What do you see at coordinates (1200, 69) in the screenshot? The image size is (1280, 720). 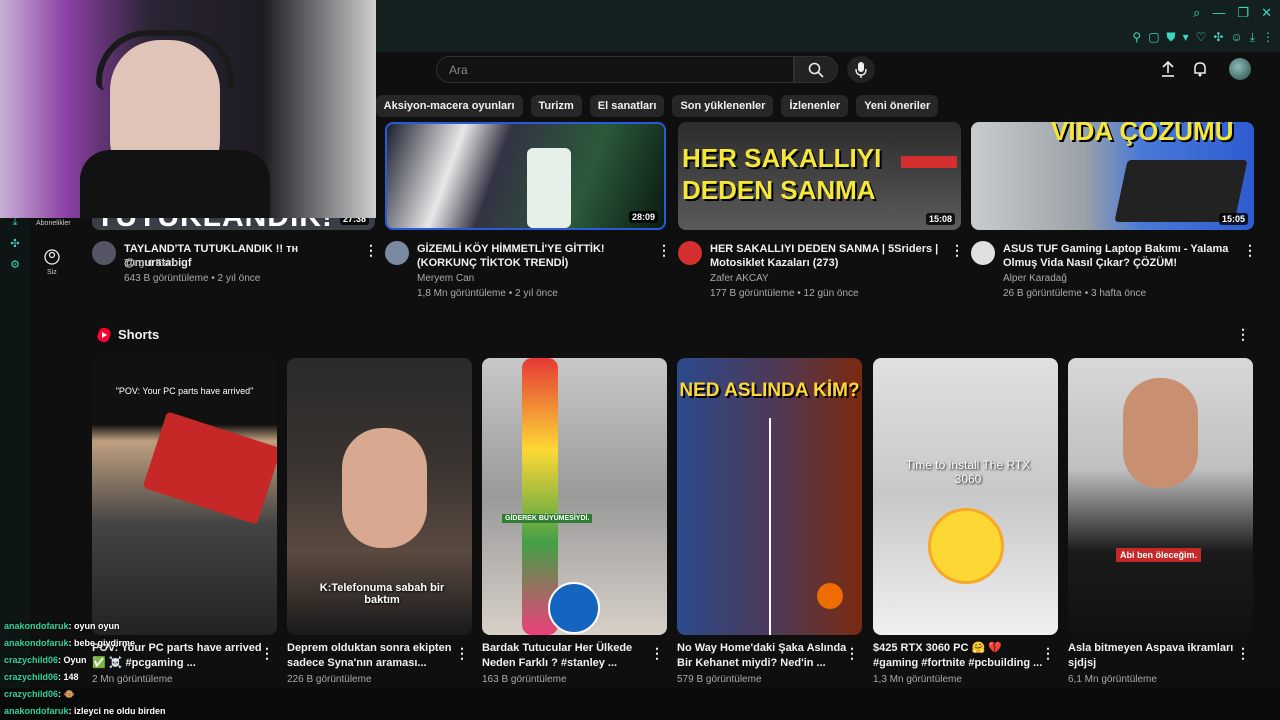 I see `notifications-bell-icon` at bounding box center [1200, 69].